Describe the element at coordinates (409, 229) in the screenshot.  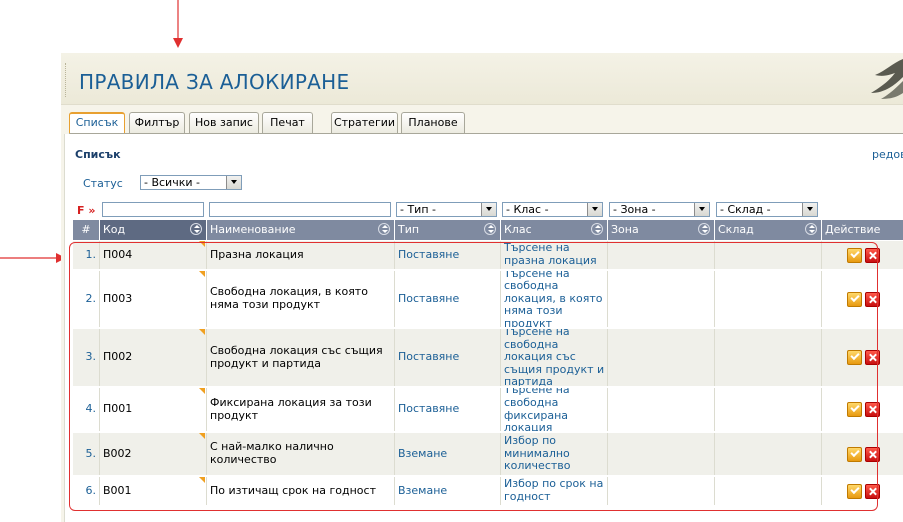
I see `column-header-type-label: Тип` at that location.